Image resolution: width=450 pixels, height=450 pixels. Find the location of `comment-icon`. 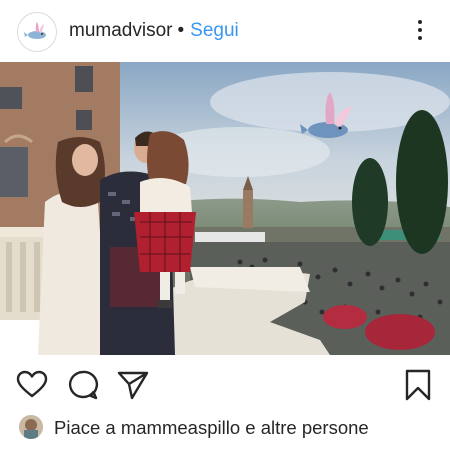

comment-icon is located at coordinates (83, 385).